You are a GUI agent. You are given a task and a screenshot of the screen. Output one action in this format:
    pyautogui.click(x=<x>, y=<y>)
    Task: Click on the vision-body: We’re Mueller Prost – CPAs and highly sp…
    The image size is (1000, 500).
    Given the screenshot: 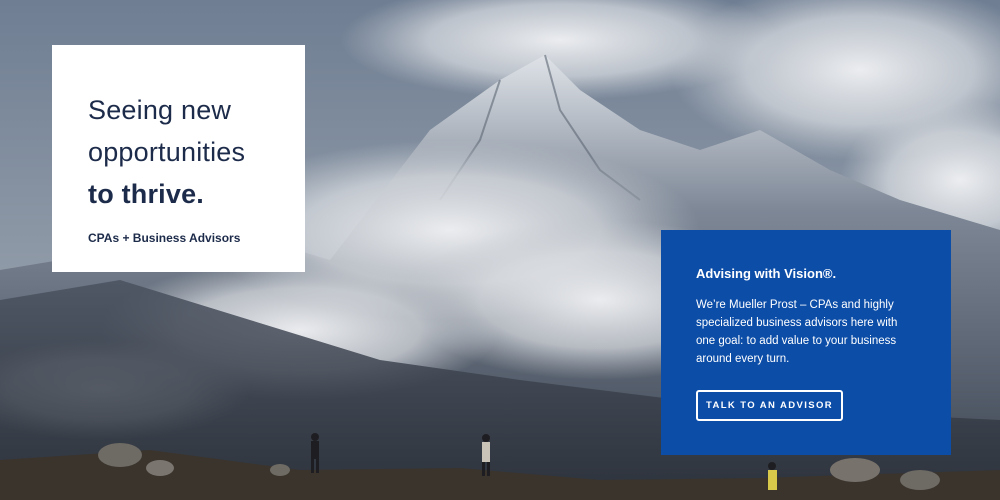 What is the action you would take?
    pyautogui.click(x=797, y=332)
    